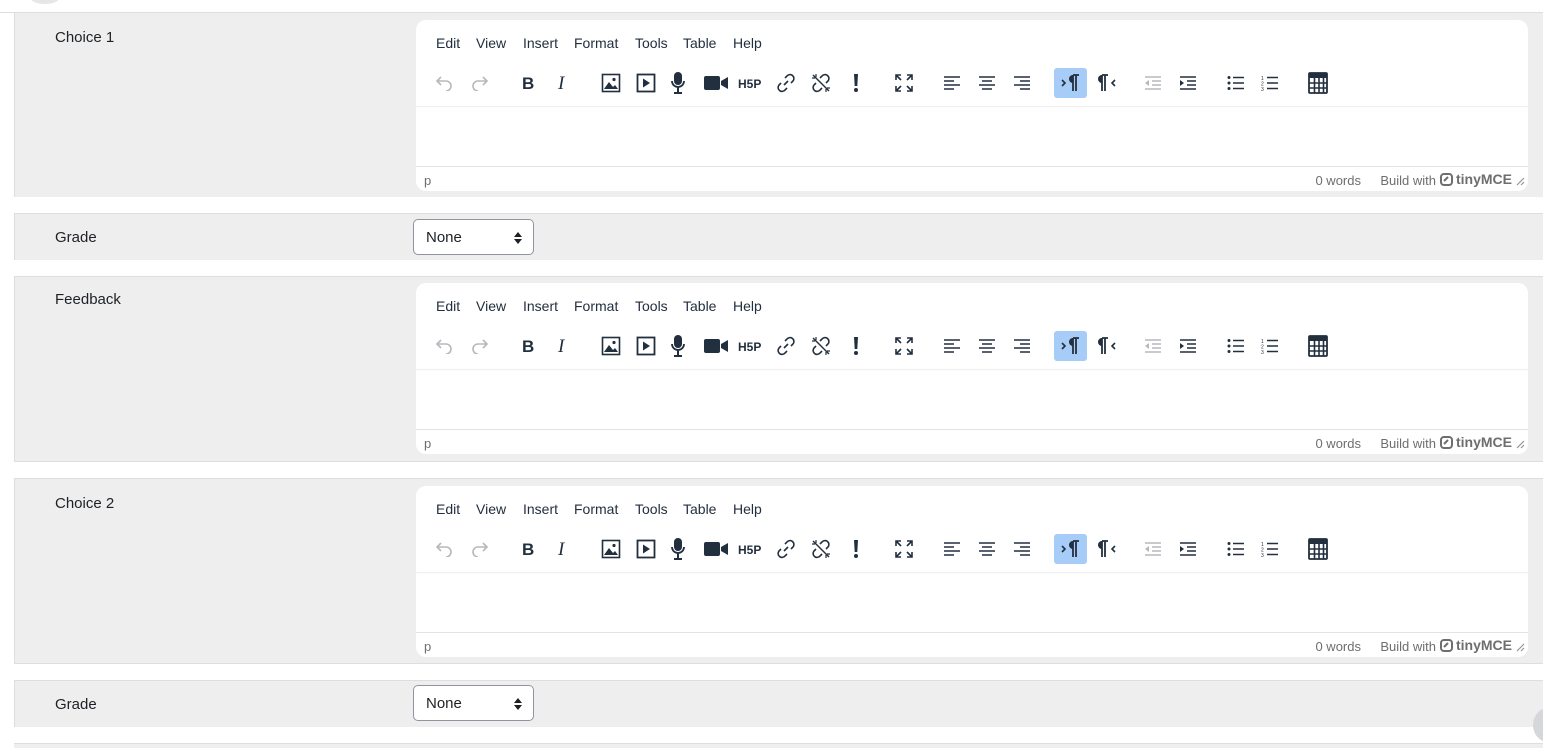 This screenshot has height=748, width=1543. What do you see at coordinates (473, 703) in the screenshot?
I see `grade-2-select: None` at bounding box center [473, 703].